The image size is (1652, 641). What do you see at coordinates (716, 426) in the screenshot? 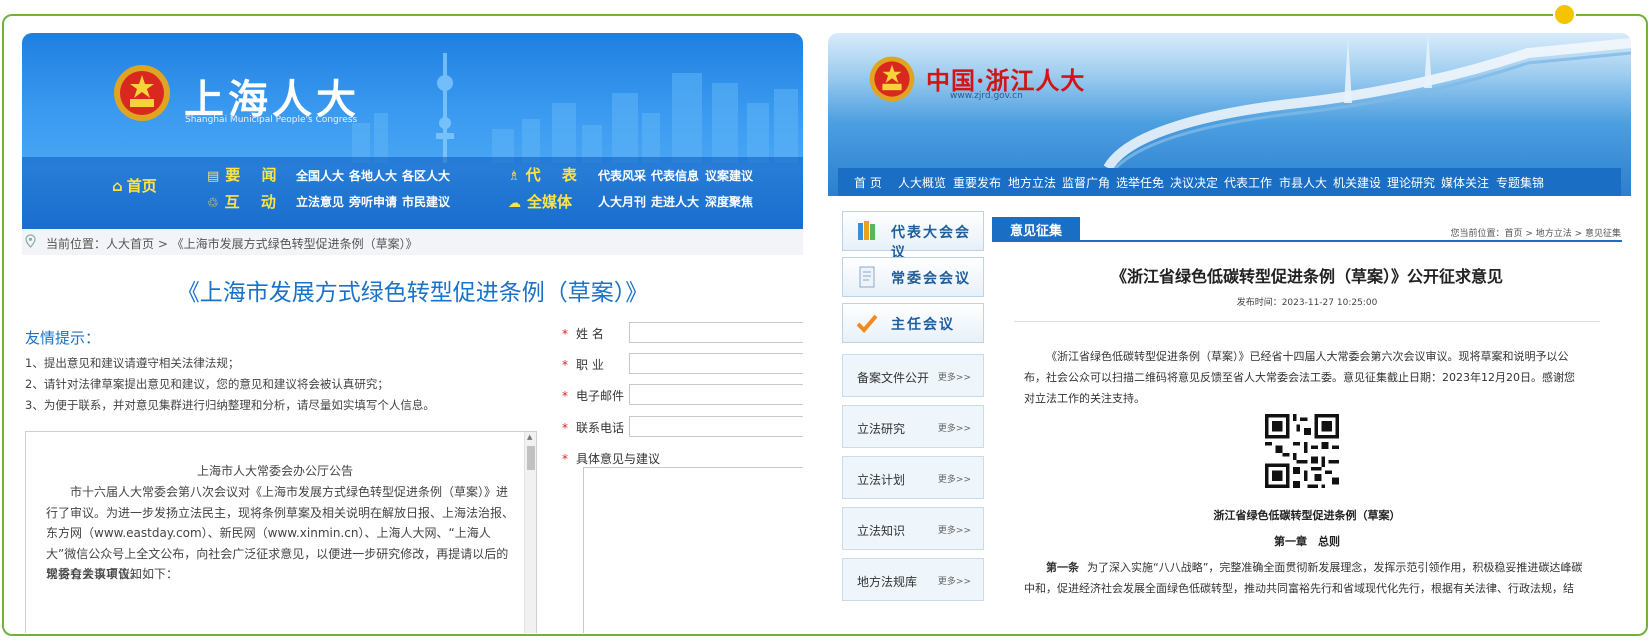
I see `phone-input` at bounding box center [716, 426].